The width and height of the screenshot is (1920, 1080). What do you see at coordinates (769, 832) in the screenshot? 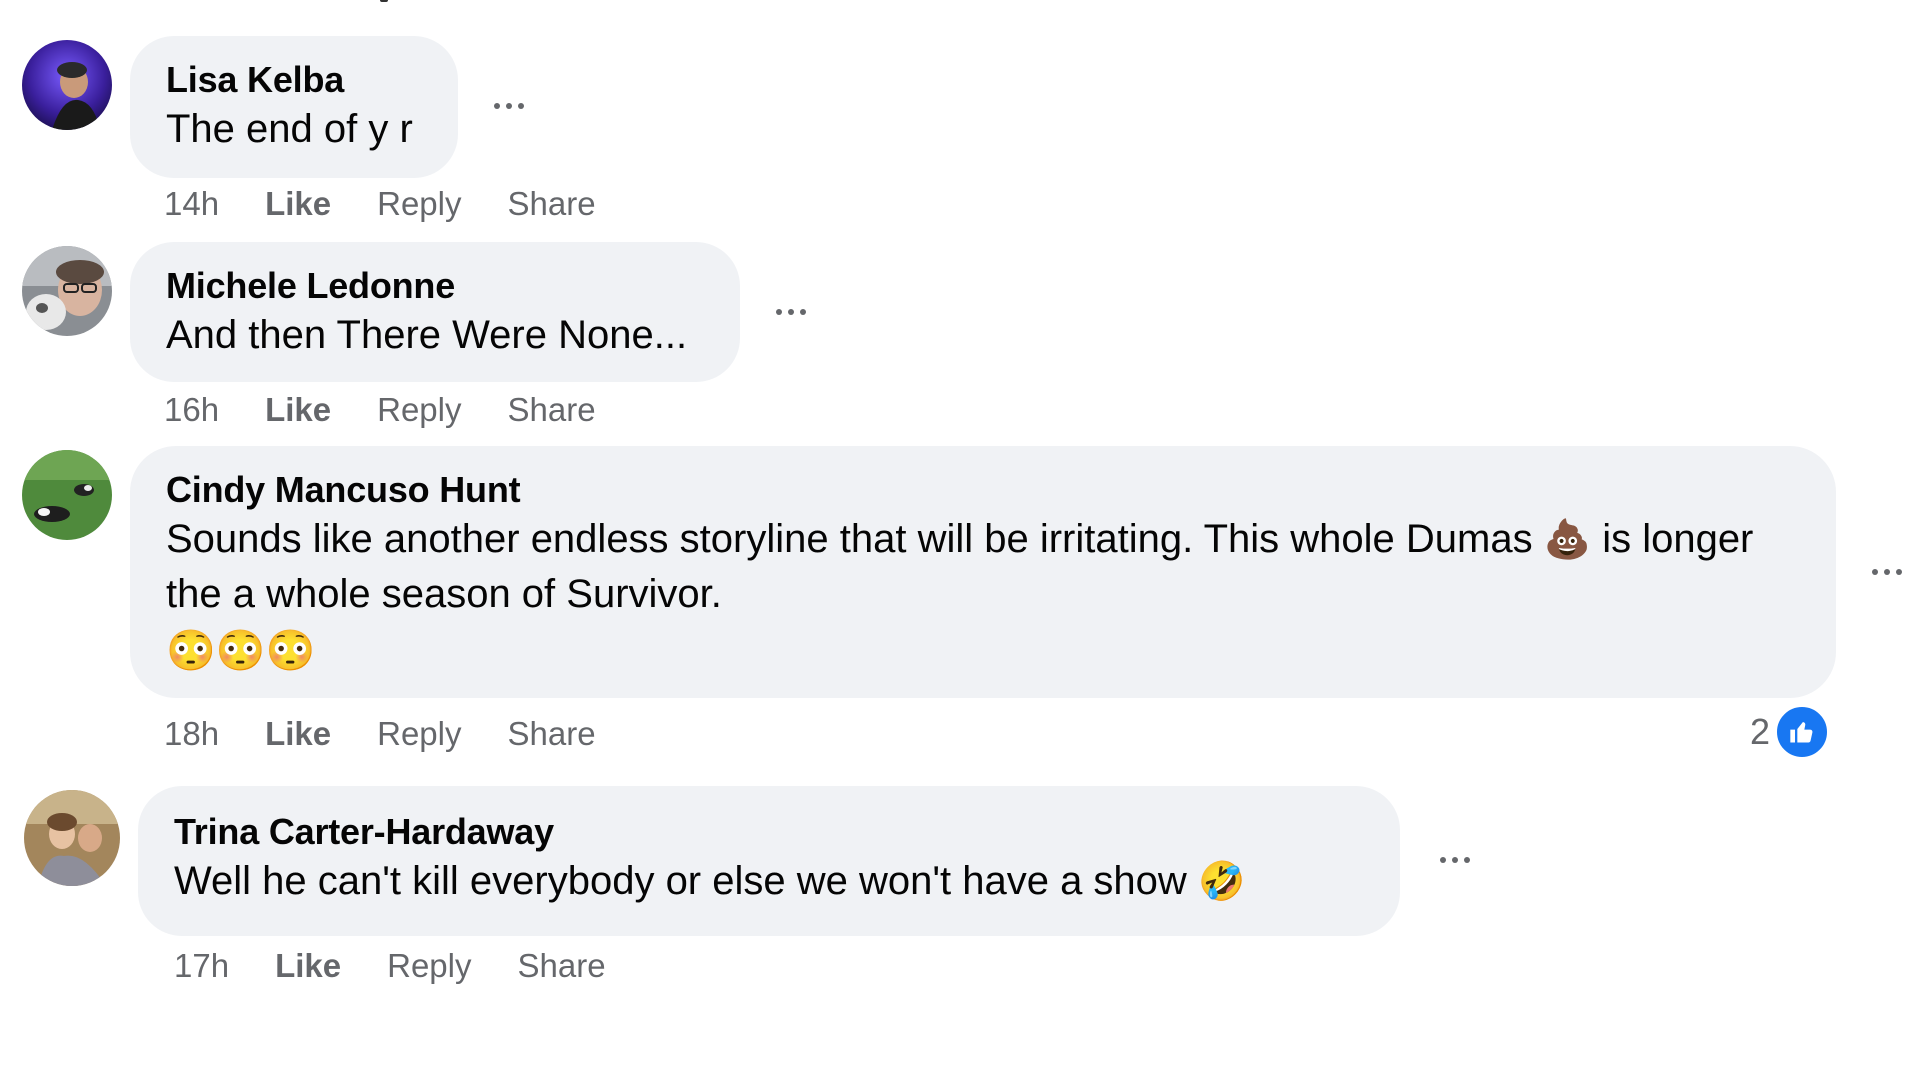
I see `comment-author: Trina Carter-Hardaway` at bounding box center [769, 832].